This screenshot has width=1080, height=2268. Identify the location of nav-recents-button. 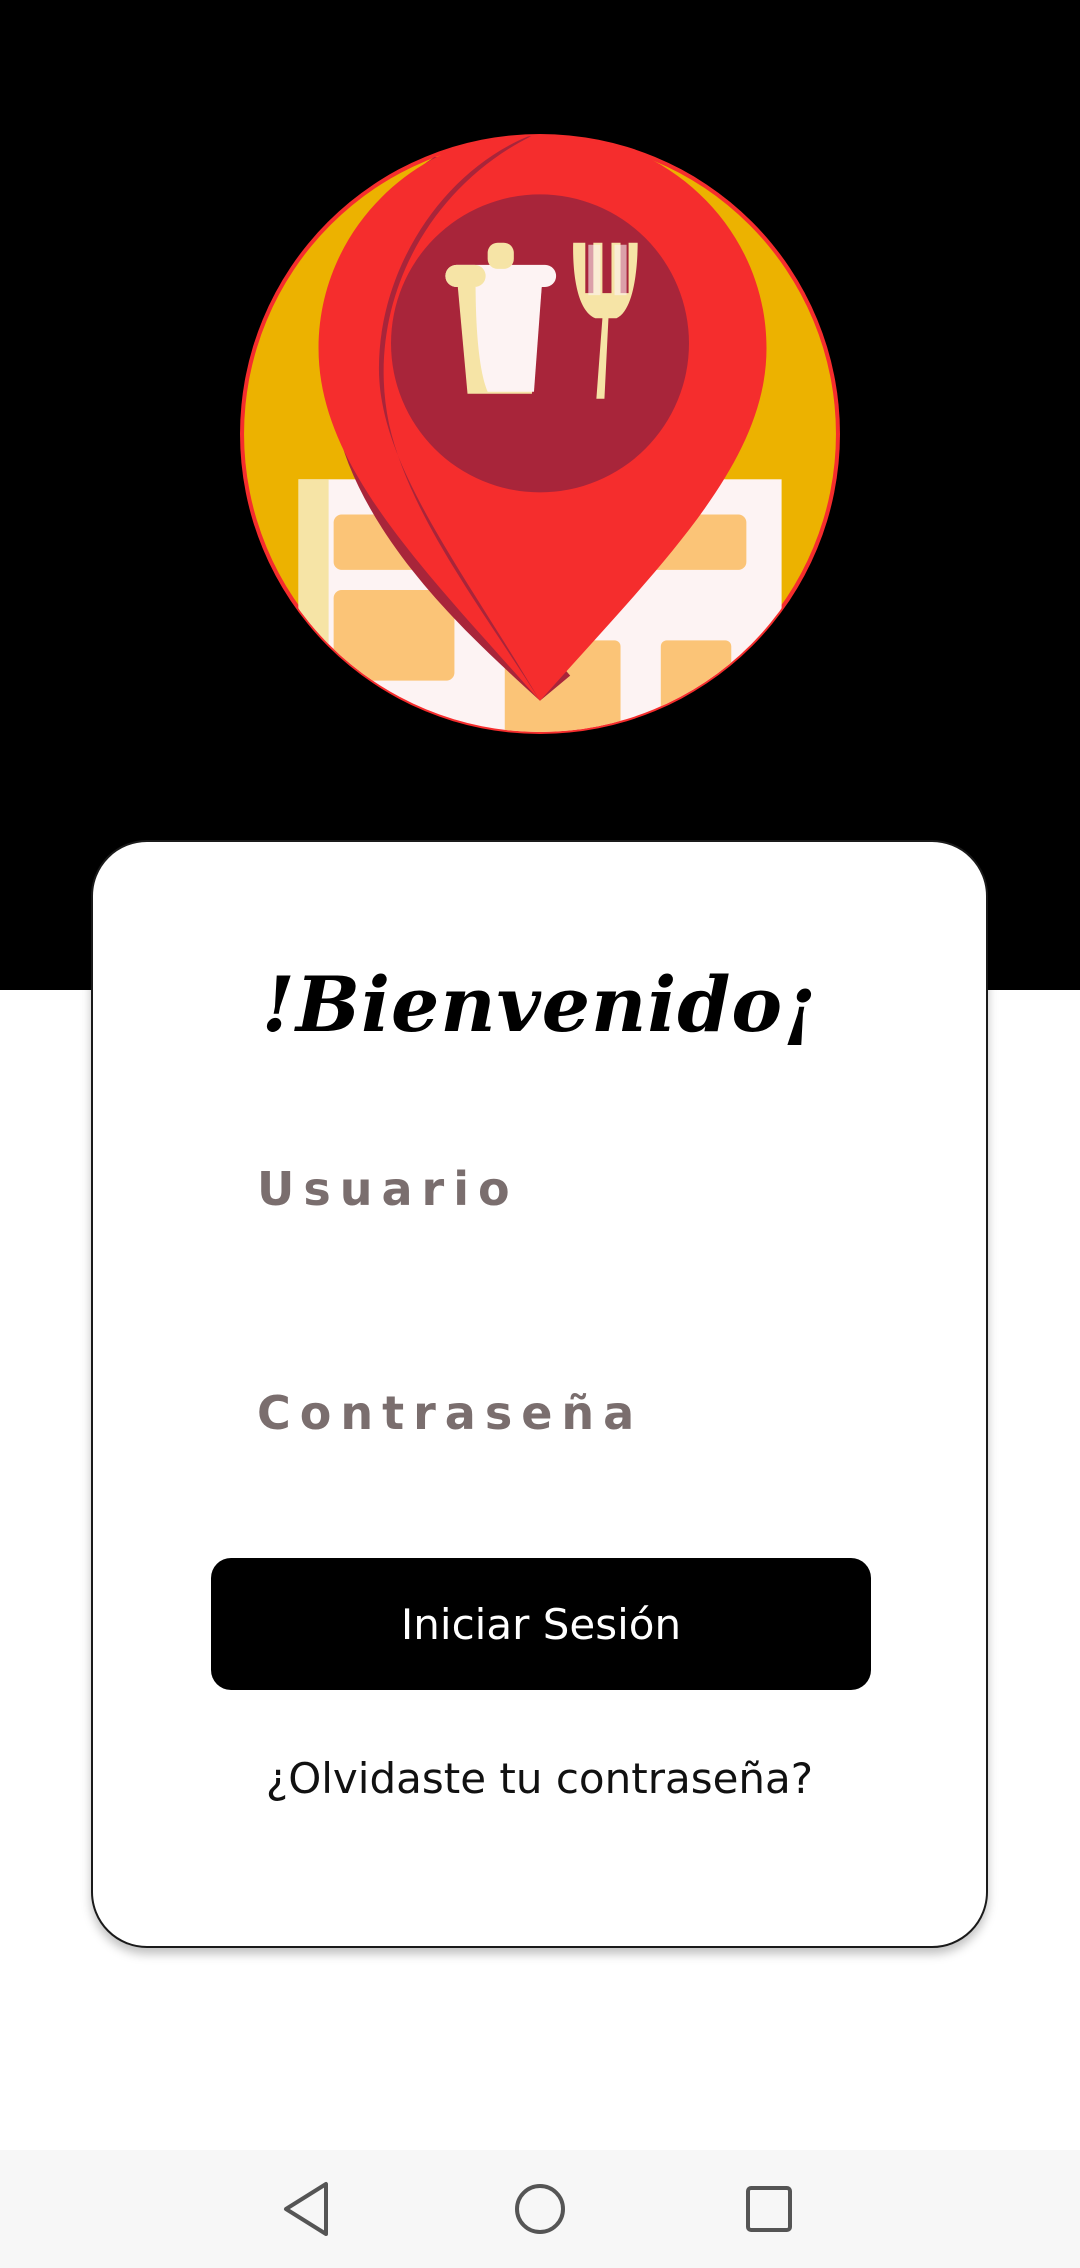
(769, 2209).